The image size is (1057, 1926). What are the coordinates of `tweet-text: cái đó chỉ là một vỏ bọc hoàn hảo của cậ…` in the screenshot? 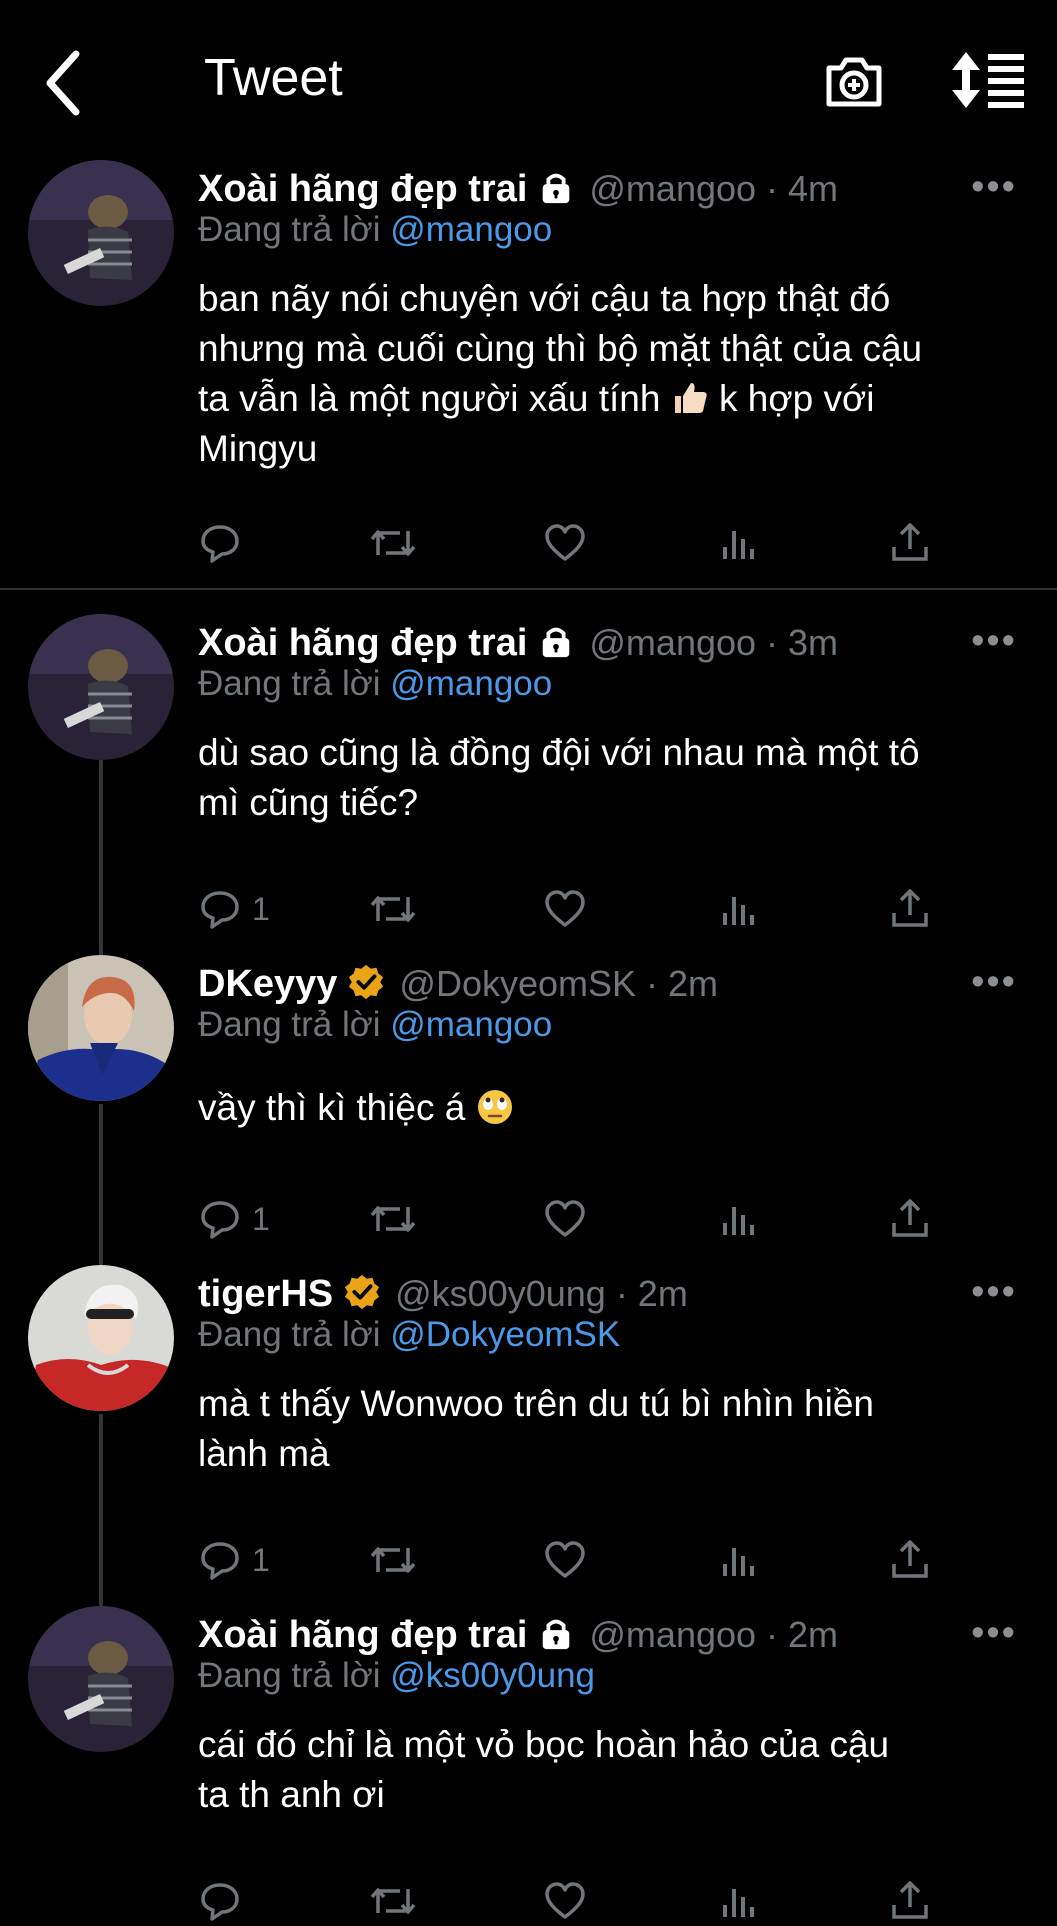 It's located at (613, 1770).